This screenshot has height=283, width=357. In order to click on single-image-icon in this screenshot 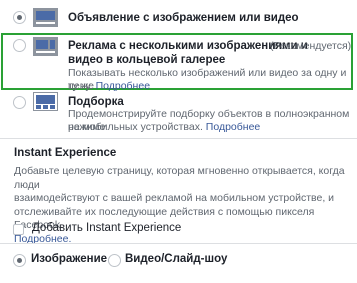, I will do `click(45, 17)`.